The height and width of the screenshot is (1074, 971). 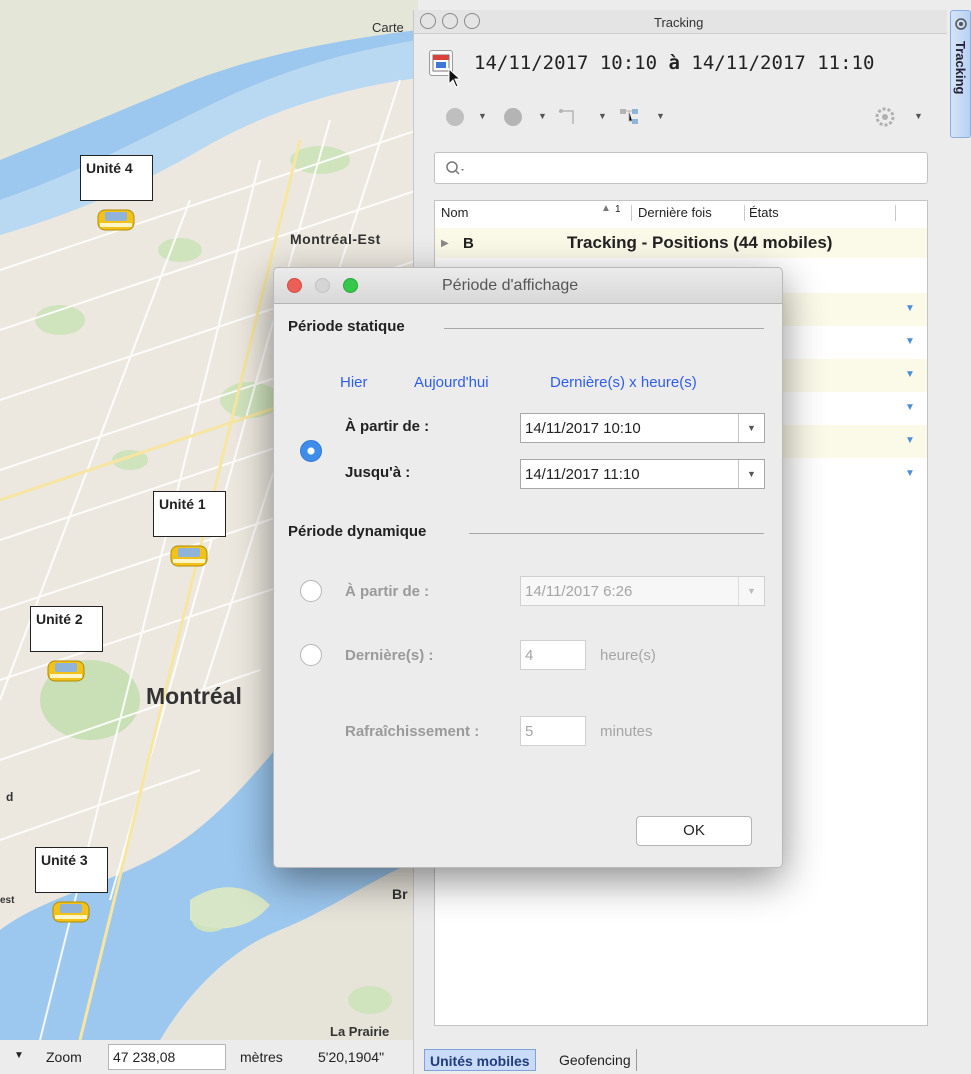 What do you see at coordinates (66, 629) in the screenshot?
I see `unit-label-2: Unité 2` at bounding box center [66, 629].